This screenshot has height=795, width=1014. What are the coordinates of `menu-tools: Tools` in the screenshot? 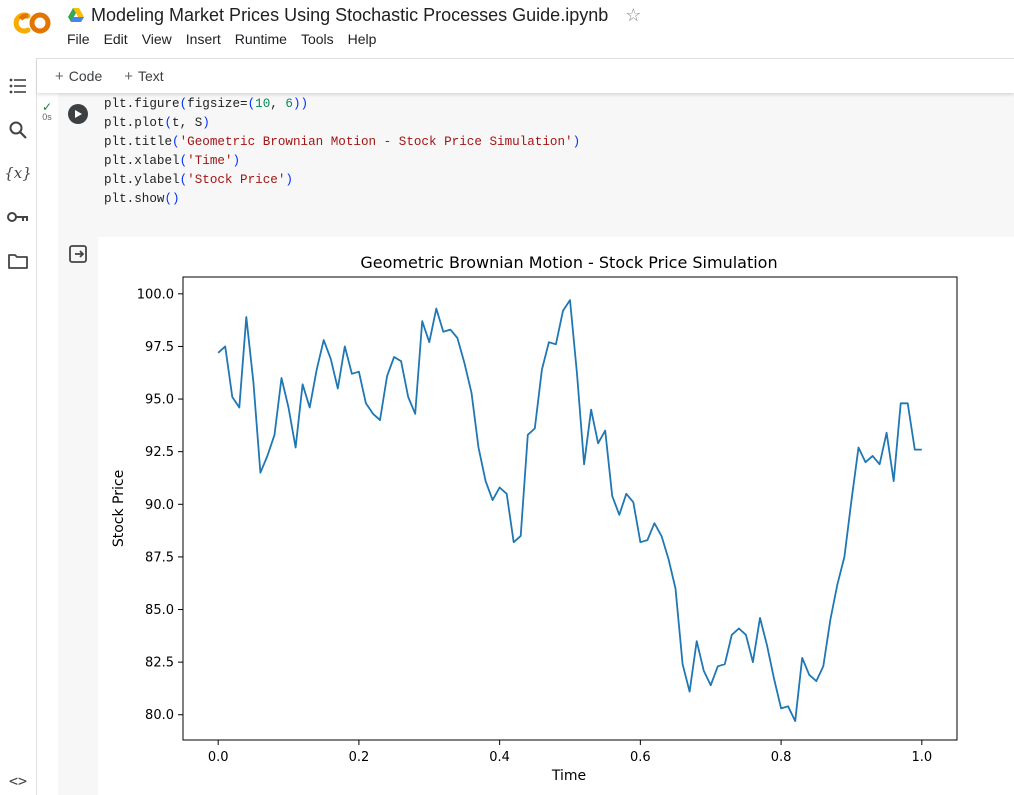 It's located at (317, 39).